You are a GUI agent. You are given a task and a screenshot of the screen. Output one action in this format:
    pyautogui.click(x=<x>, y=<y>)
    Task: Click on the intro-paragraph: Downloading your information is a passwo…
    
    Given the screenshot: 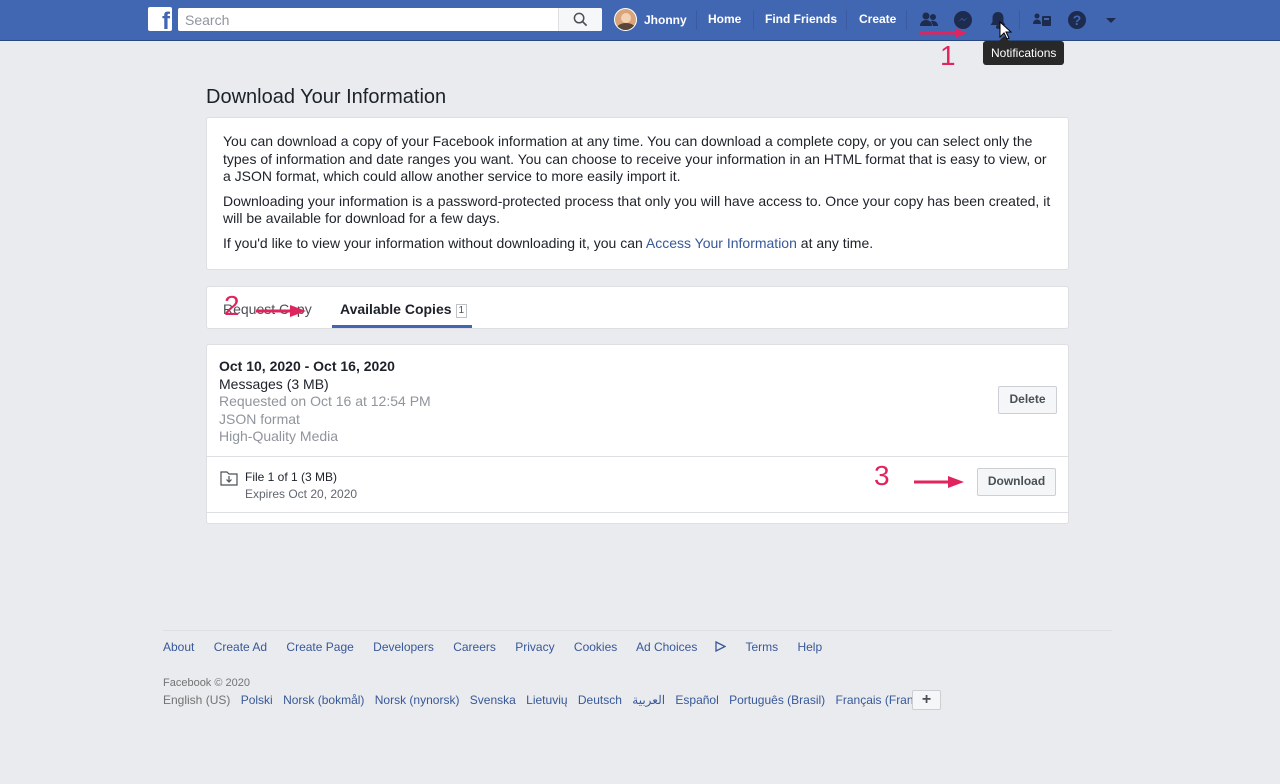 What is the action you would take?
    pyautogui.click(x=637, y=209)
    